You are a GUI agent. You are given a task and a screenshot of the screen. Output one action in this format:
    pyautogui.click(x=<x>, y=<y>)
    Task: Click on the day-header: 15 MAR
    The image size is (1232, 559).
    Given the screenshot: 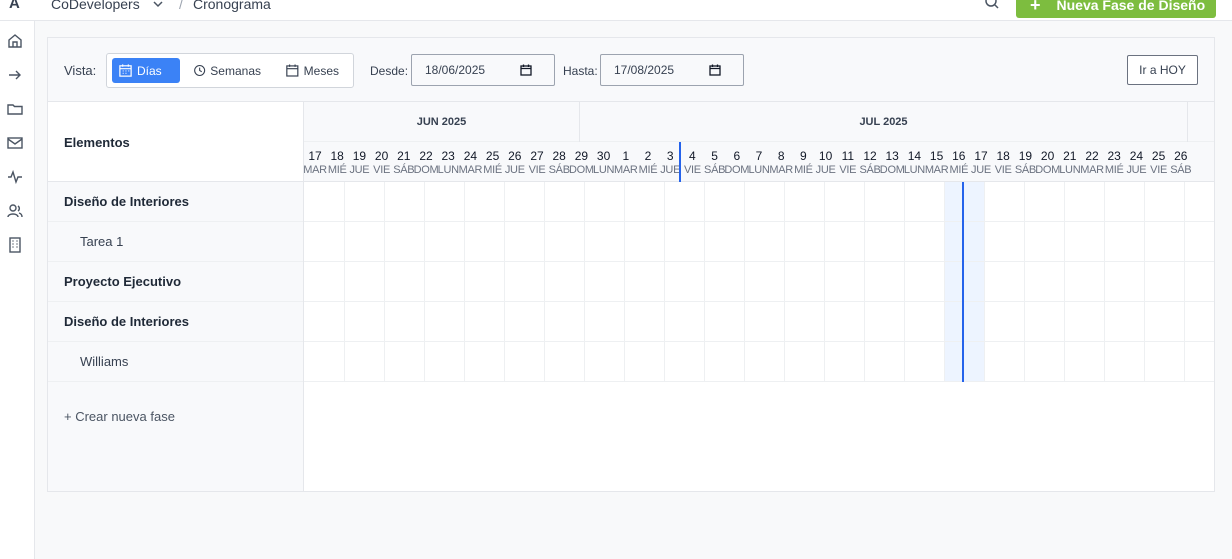 What is the action you would take?
    pyautogui.click(x=937, y=162)
    